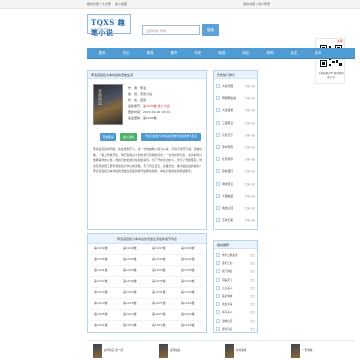 This screenshot has width=360, height=360. What do you see at coordinates (102, 53) in the screenshot?
I see `nav-item: 首页` at bounding box center [102, 53].